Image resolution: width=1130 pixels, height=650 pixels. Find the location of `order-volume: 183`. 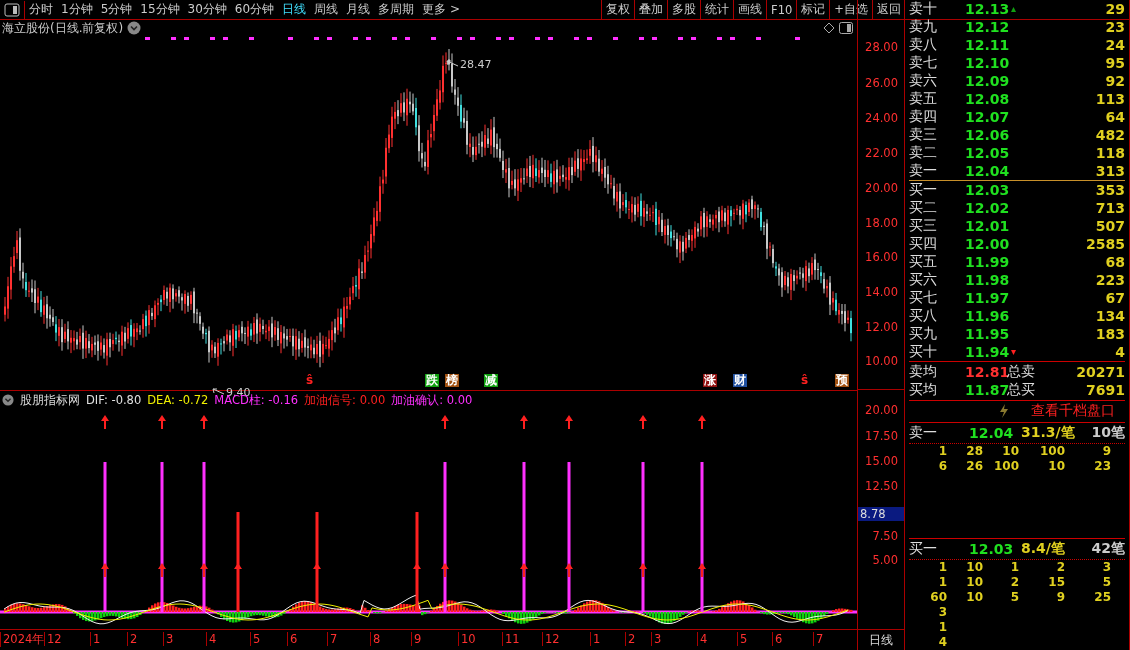

order-volume: 183 is located at coordinates (1109, 334).